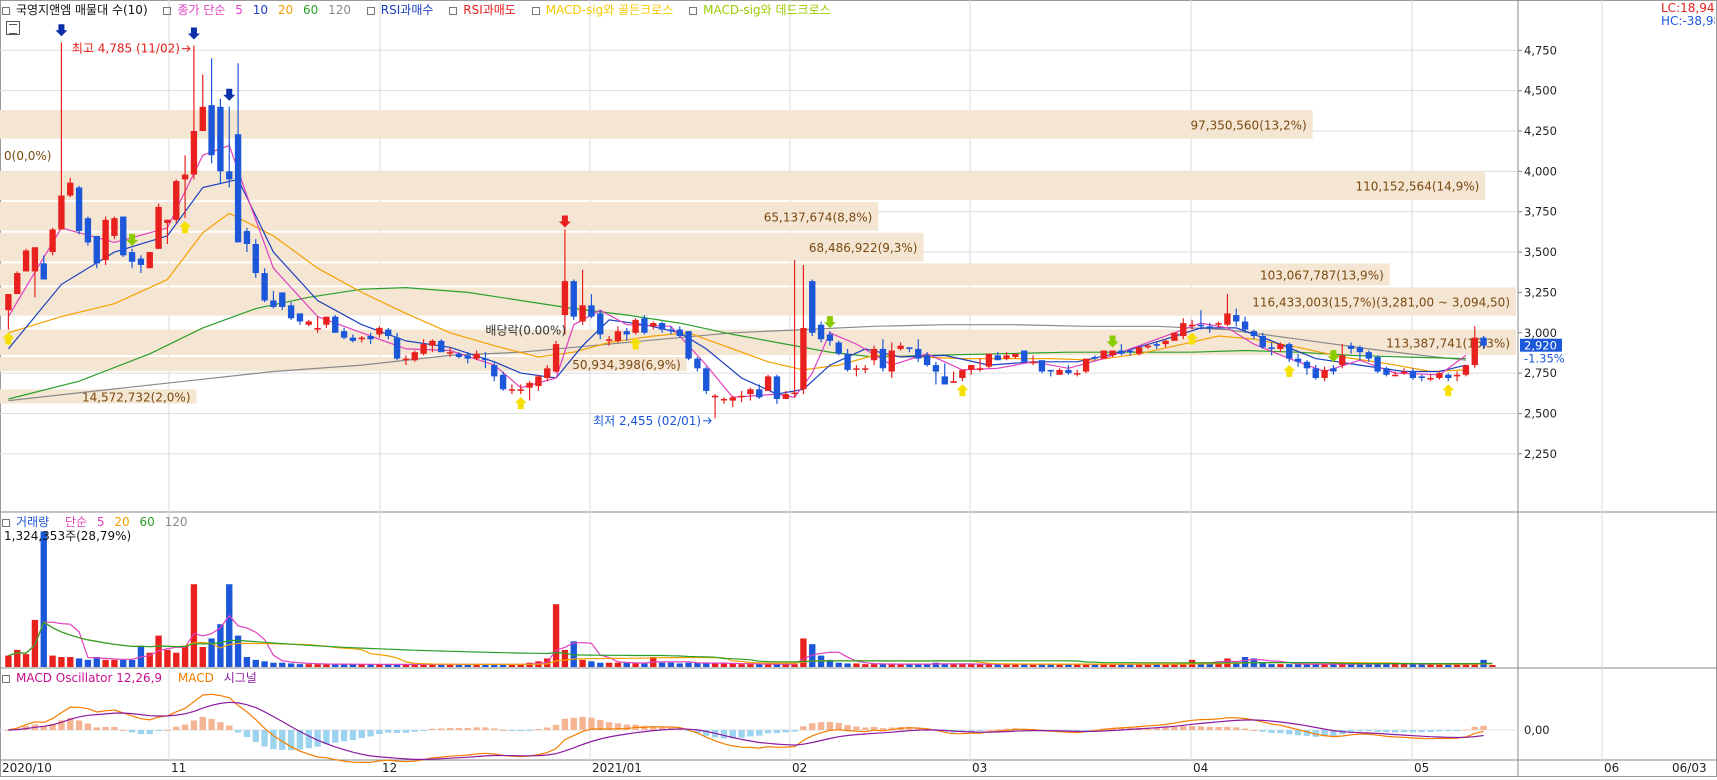 The height and width of the screenshot is (780, 1717). I want to click on dividend-label: 배당락(0.00%), so click(525, 330).